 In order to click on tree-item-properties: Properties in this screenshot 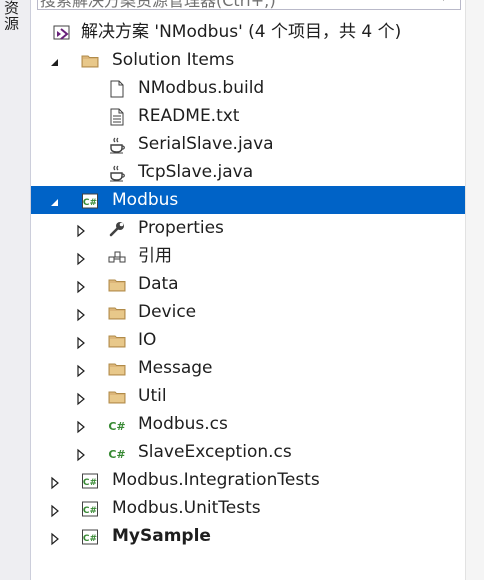, I will do `click(248, 228)`.